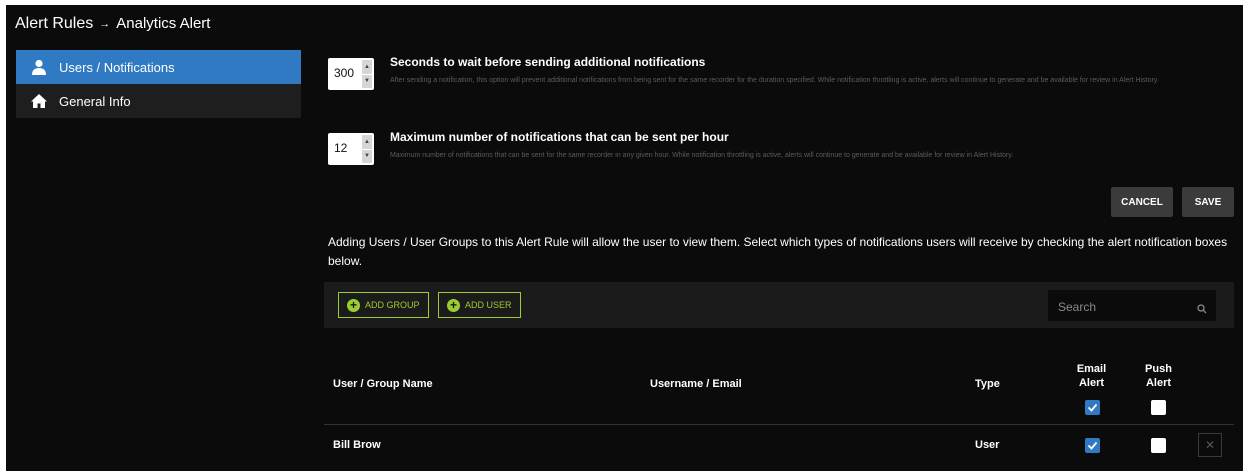  I want to click on close-icon: ✕, so click(1210, 445).